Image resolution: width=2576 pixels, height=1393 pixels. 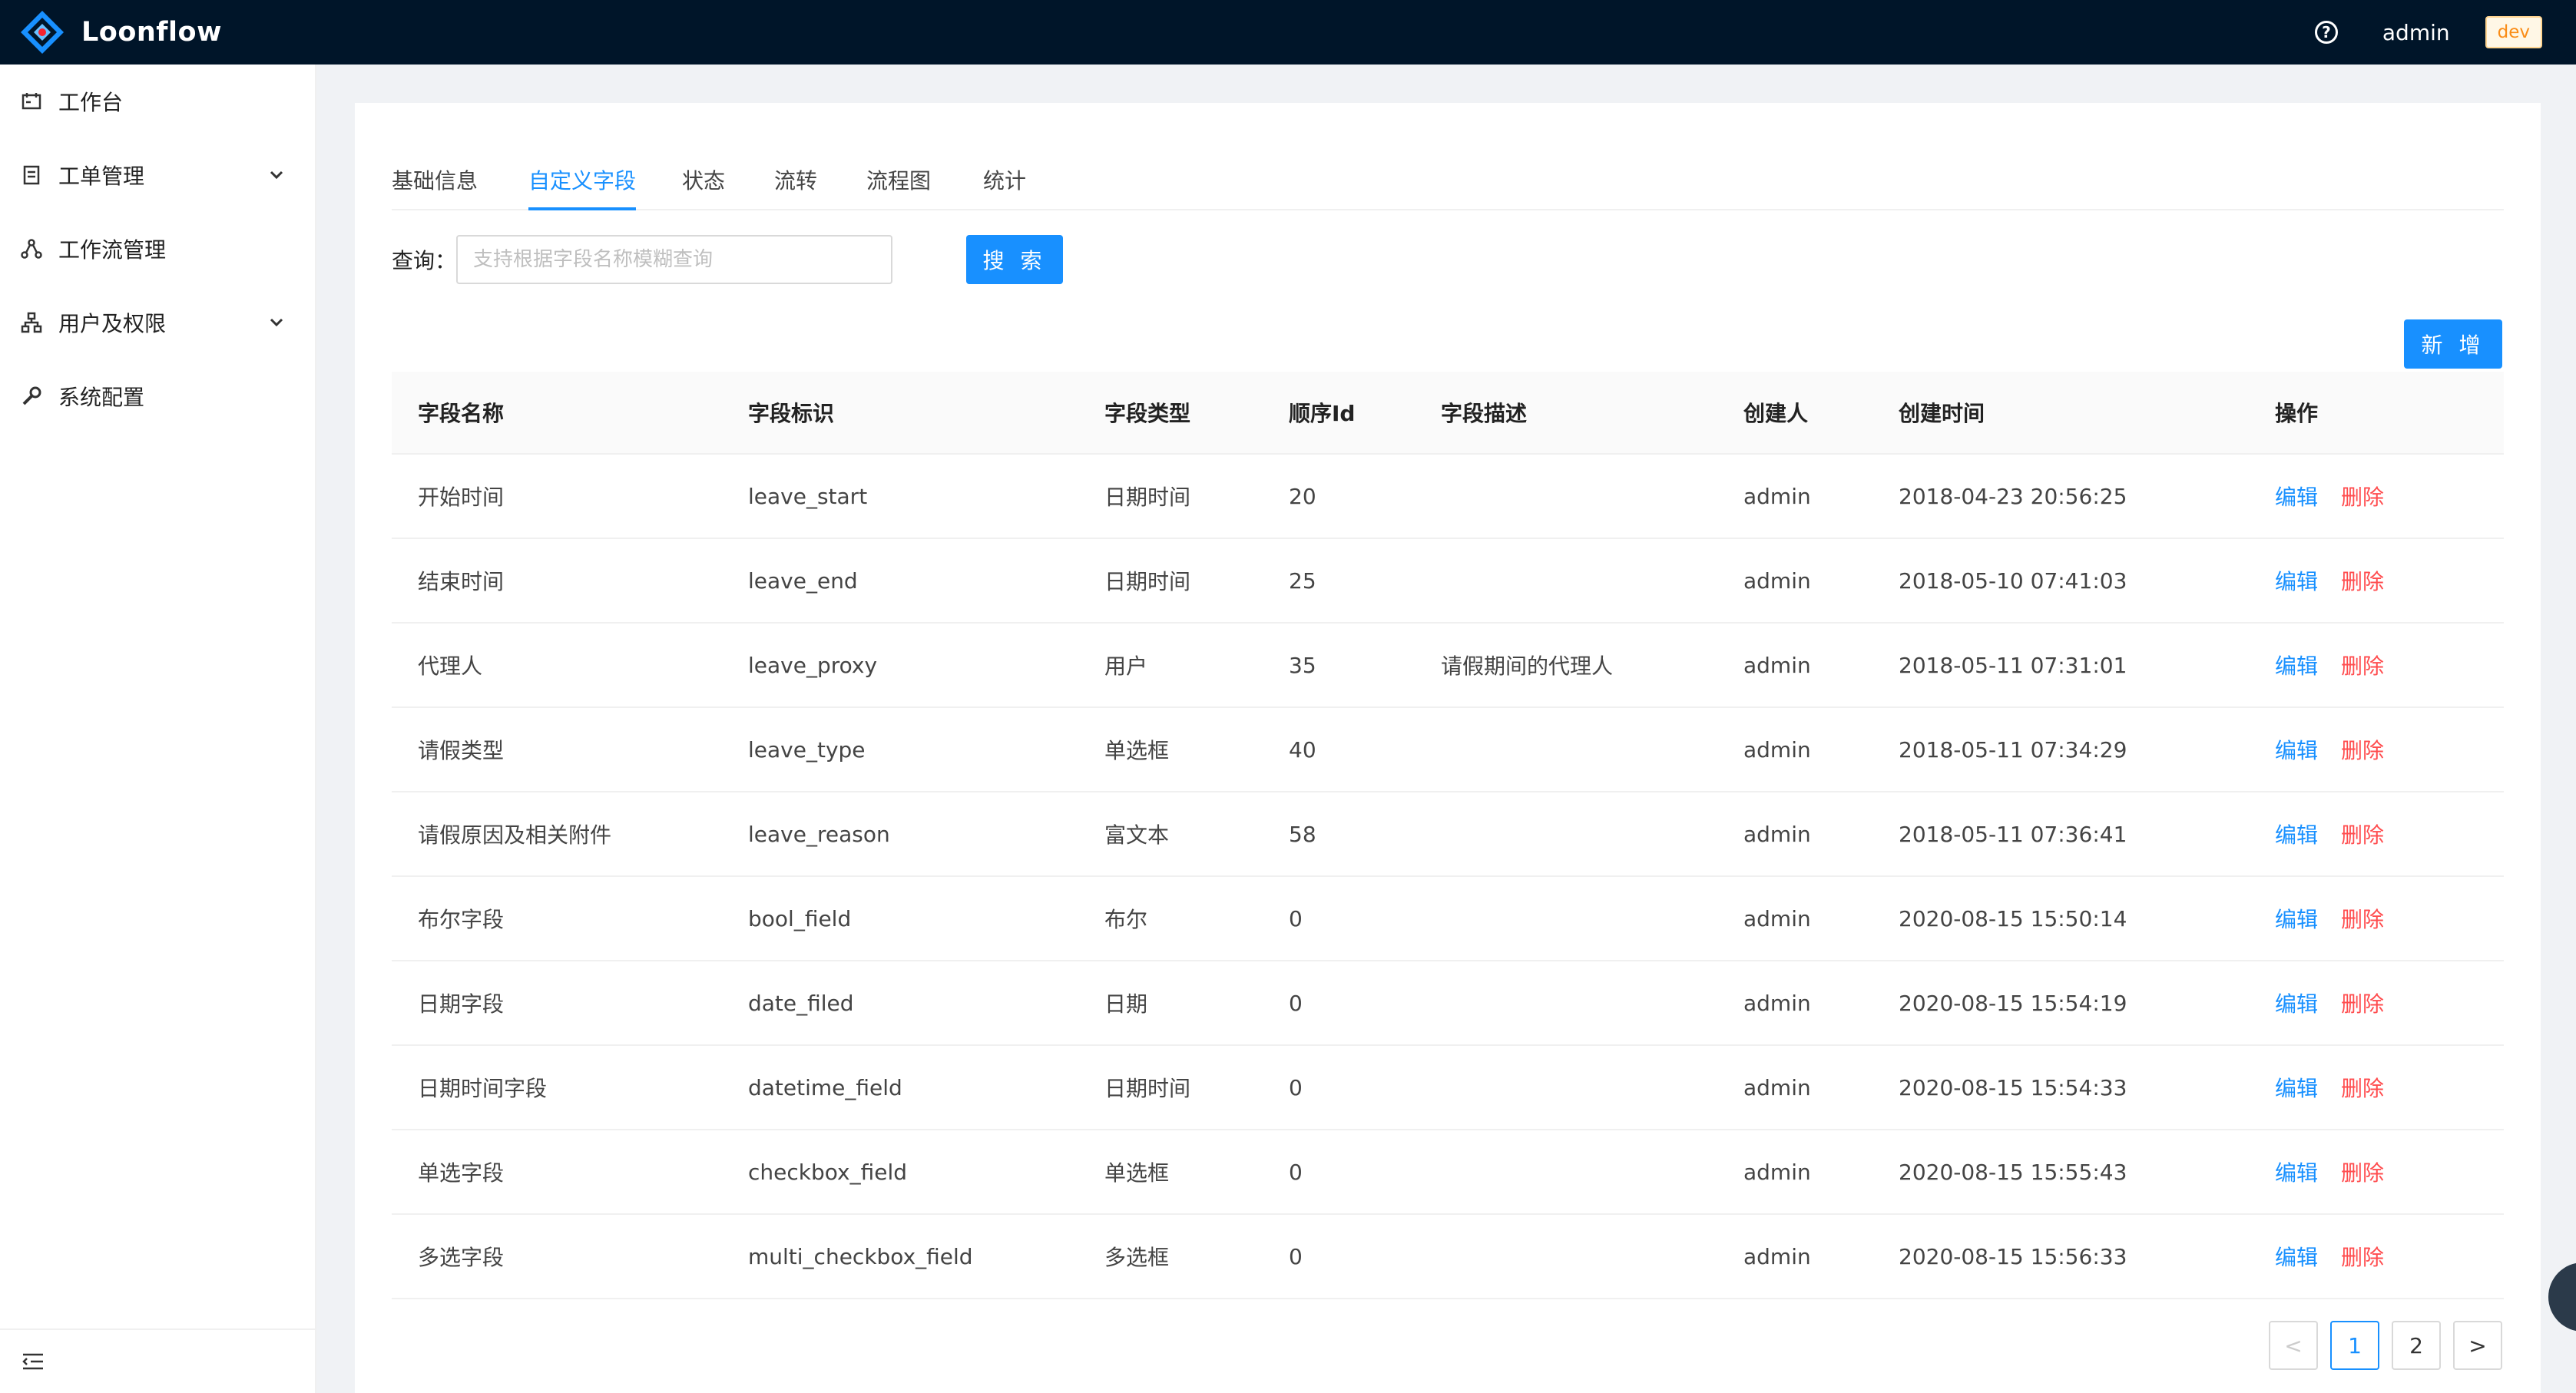 What do you see at coordinates (158, 396) in the screenshot?
I see `sidebar-item-settings: 系统配置` at bounding box center [158, 396].